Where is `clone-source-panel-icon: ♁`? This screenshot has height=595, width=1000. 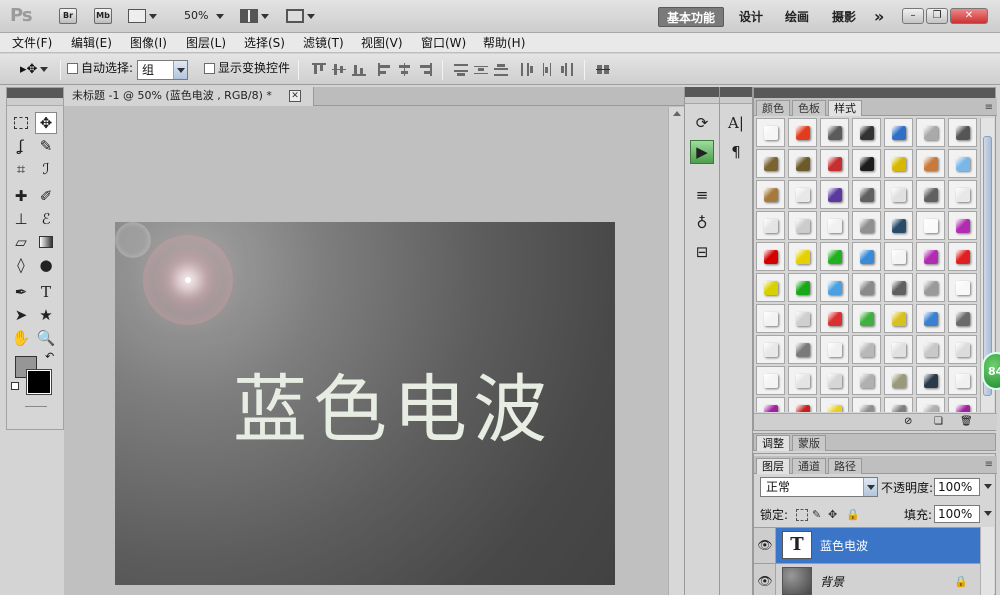
clone-source-panel-icon: ♁ is located at coordinates (702, 223).